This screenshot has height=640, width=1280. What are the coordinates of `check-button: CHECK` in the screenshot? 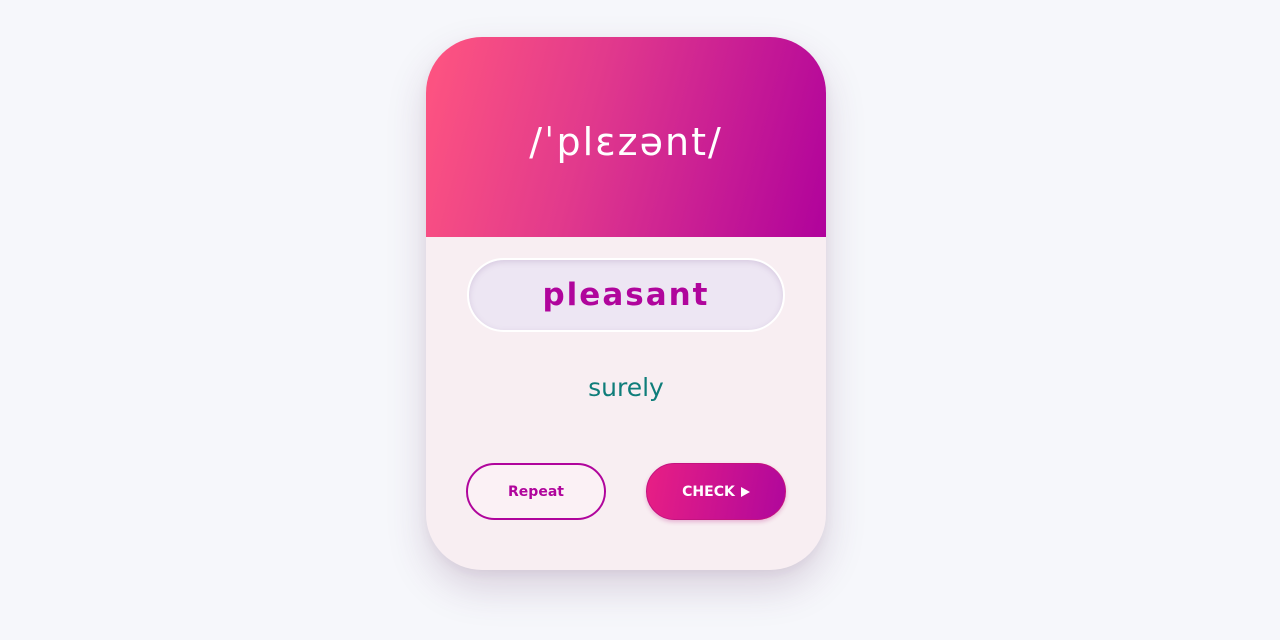 It's located at (716, 491).